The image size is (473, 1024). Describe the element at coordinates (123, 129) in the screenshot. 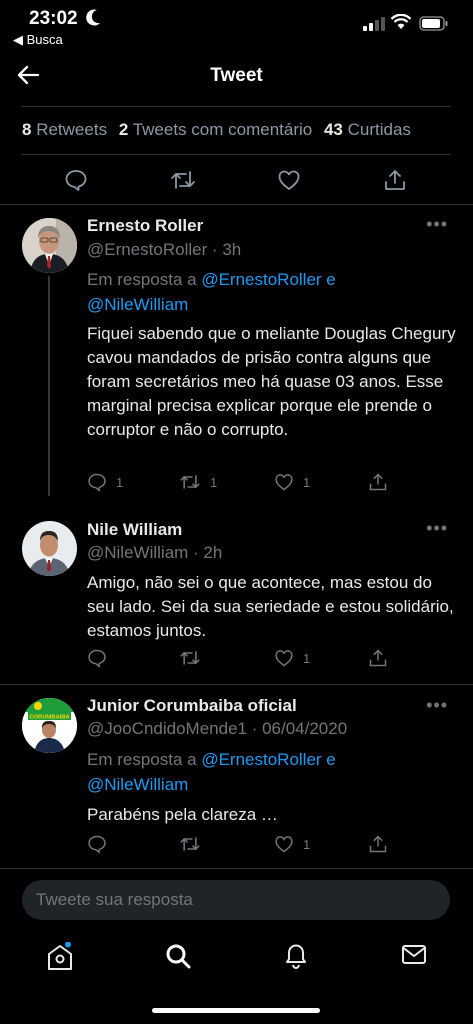

I see `quotes-count: 2` at that location.